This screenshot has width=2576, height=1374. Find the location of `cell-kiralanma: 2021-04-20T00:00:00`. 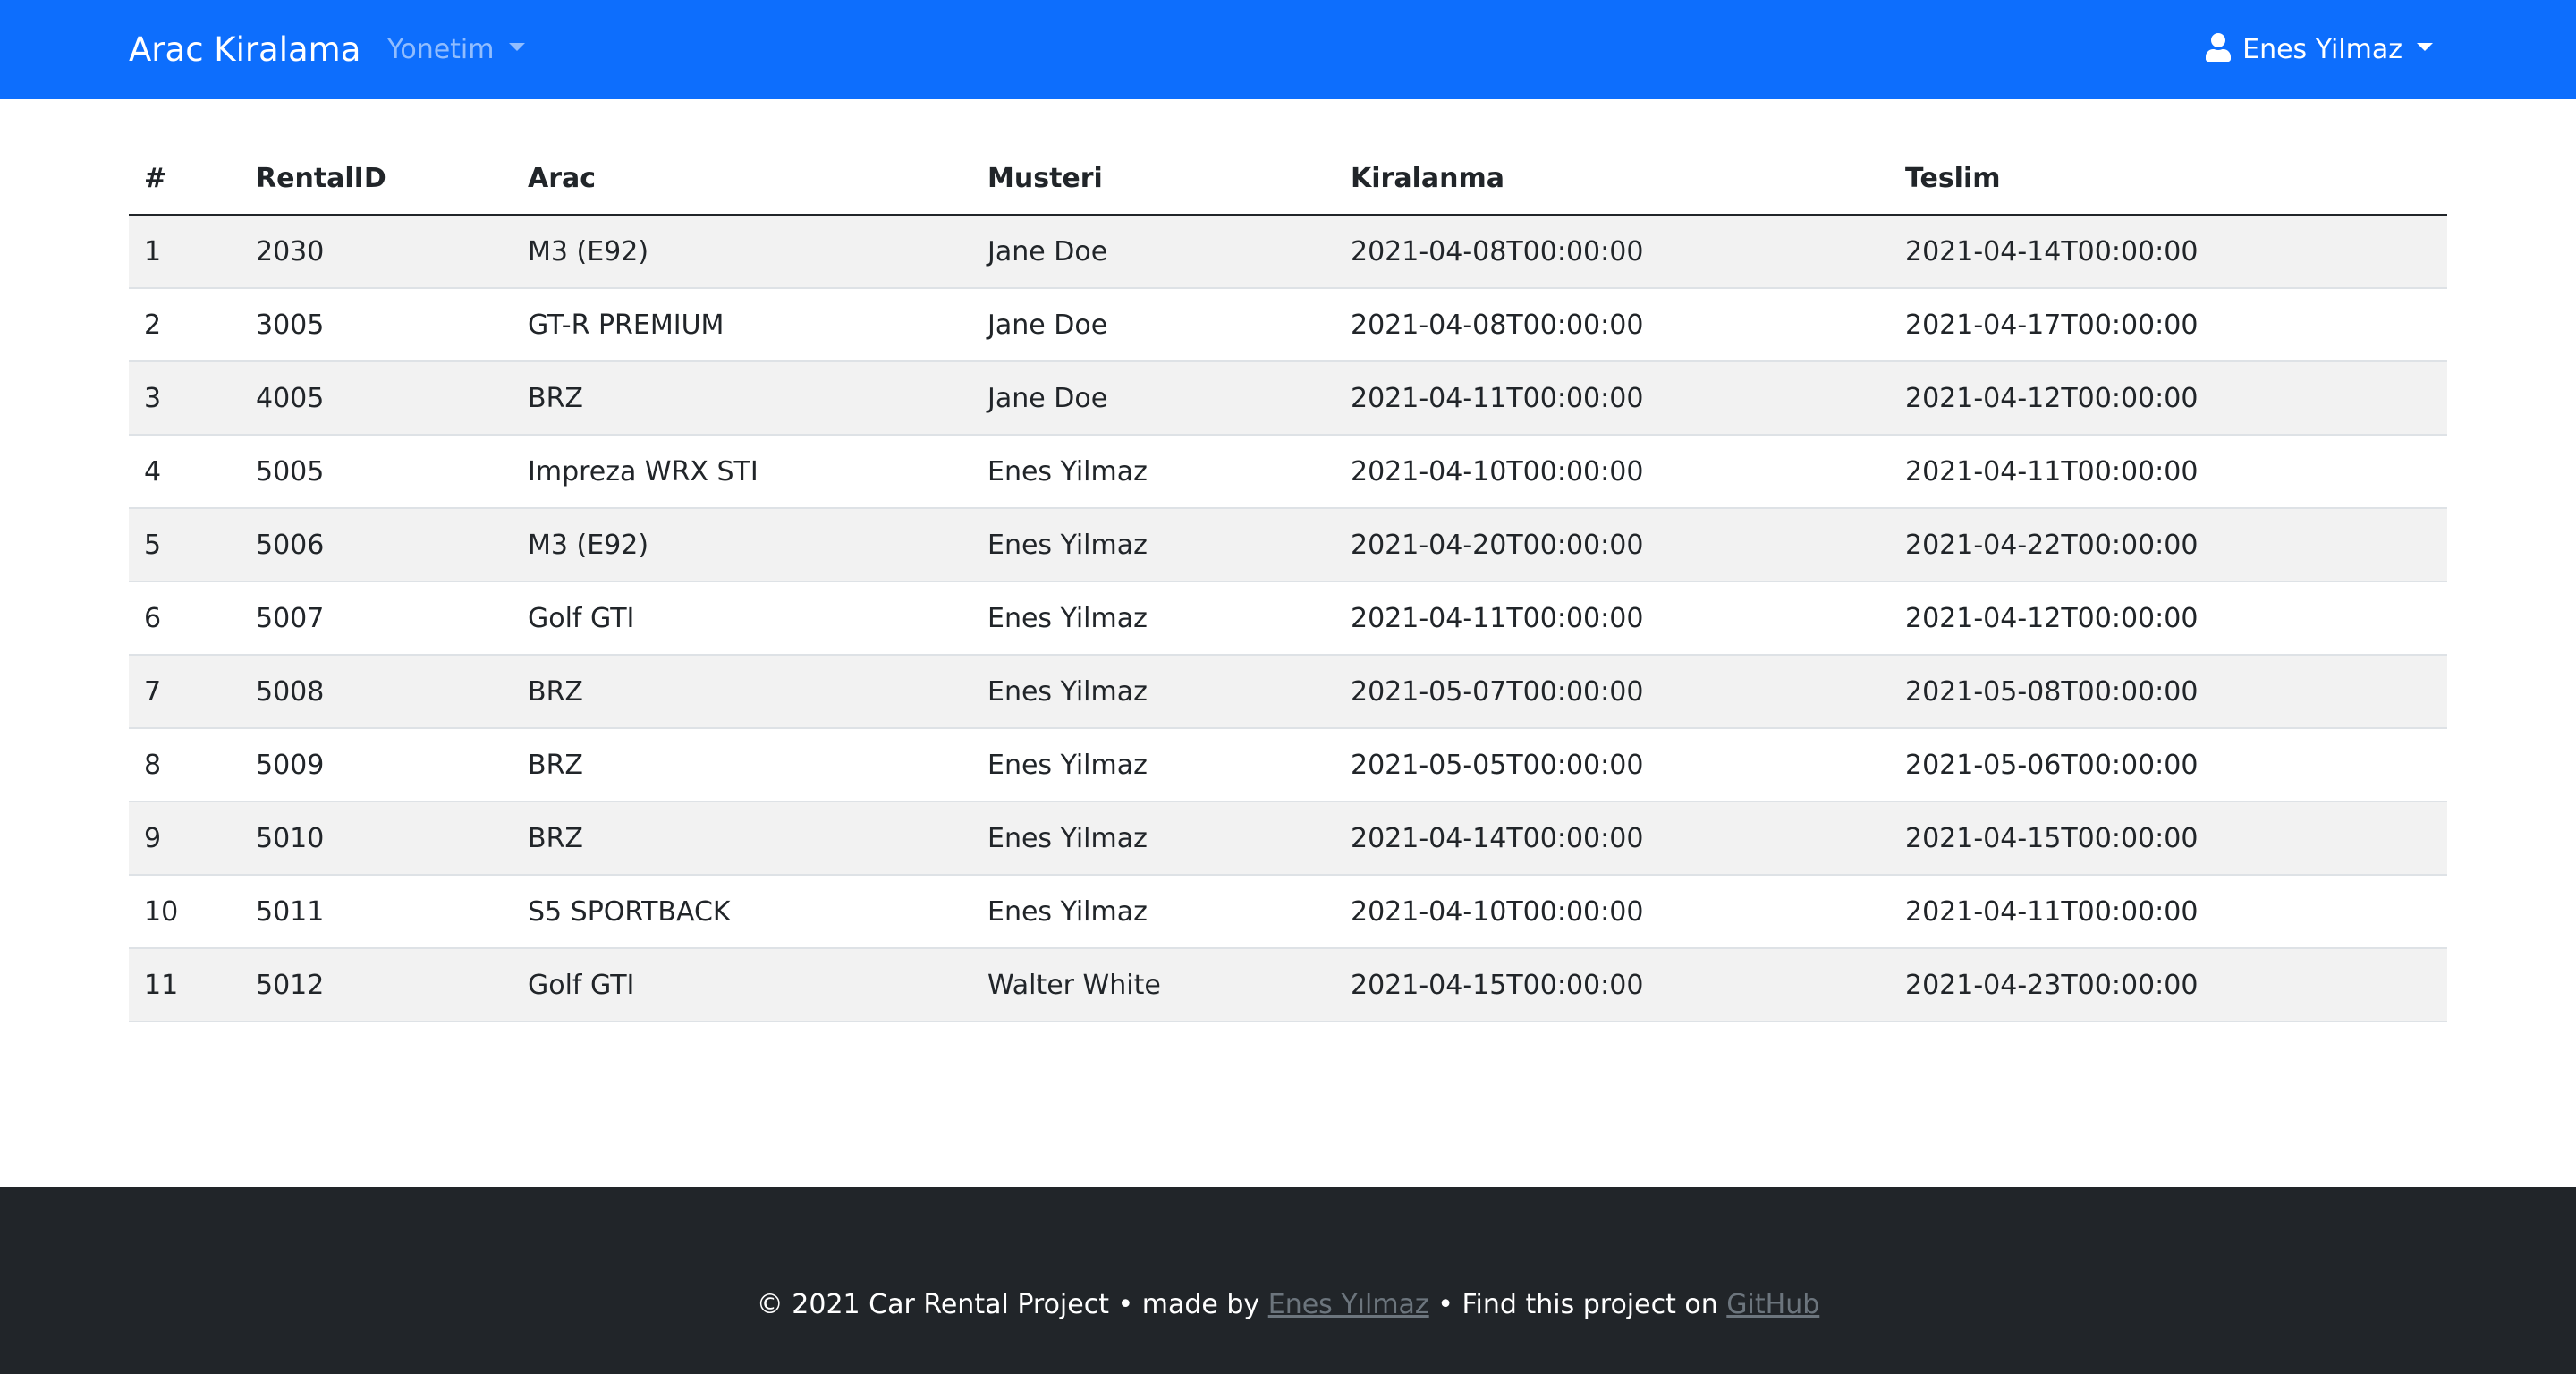

cell-kiralanma: 2021-04-20T00:00:00 is located at coordinates (1612, 545).